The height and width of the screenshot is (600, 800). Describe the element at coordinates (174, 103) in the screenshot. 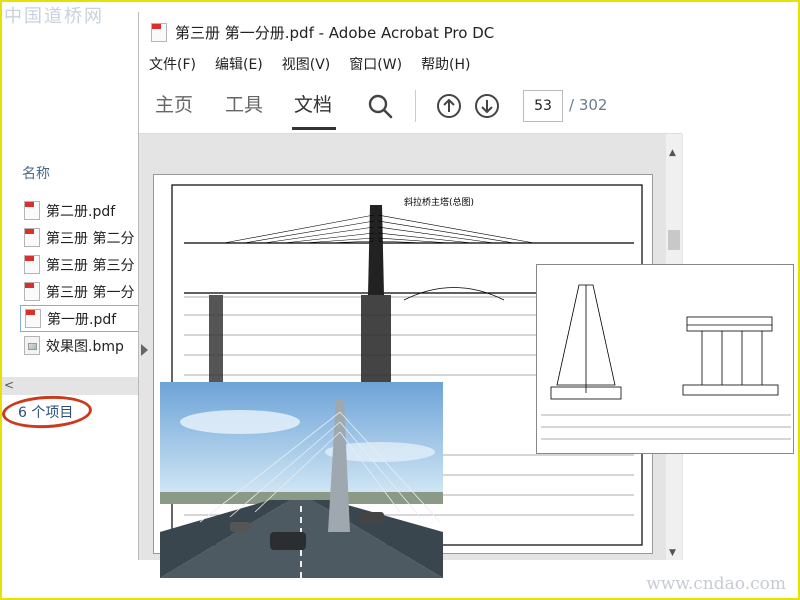

I see `tab-home: 主页` at that location.